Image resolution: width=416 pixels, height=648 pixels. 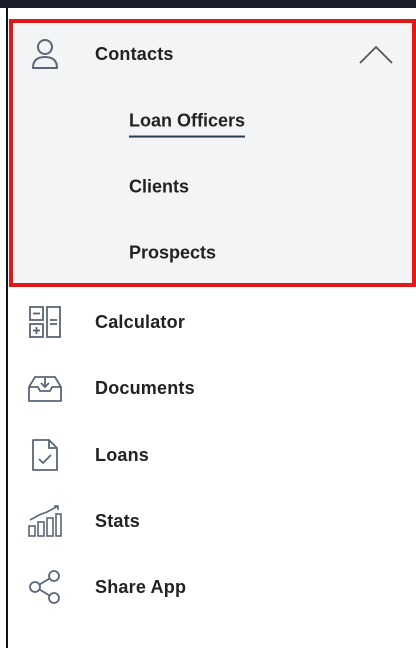 I want to click on stats-icon, so click(x=45, y=521).